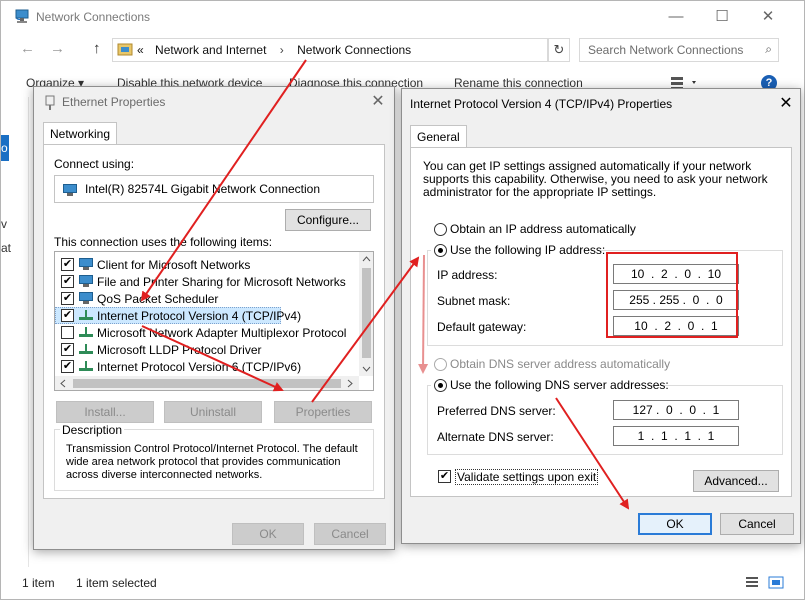 This screenshot has width=805, height=600. What do you see at coordinates (207, 298) in the screenshot?
I see `list-item: ✔ QoS Packet Scheduler` at bounding box center [207, 298].